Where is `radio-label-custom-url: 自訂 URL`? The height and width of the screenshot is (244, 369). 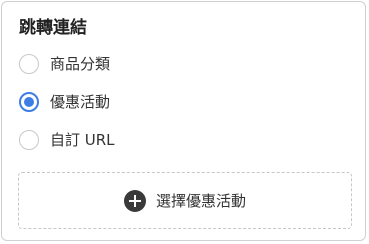
radio-label-custom-url: 自訂 URL is located at coordinates (82, 140).